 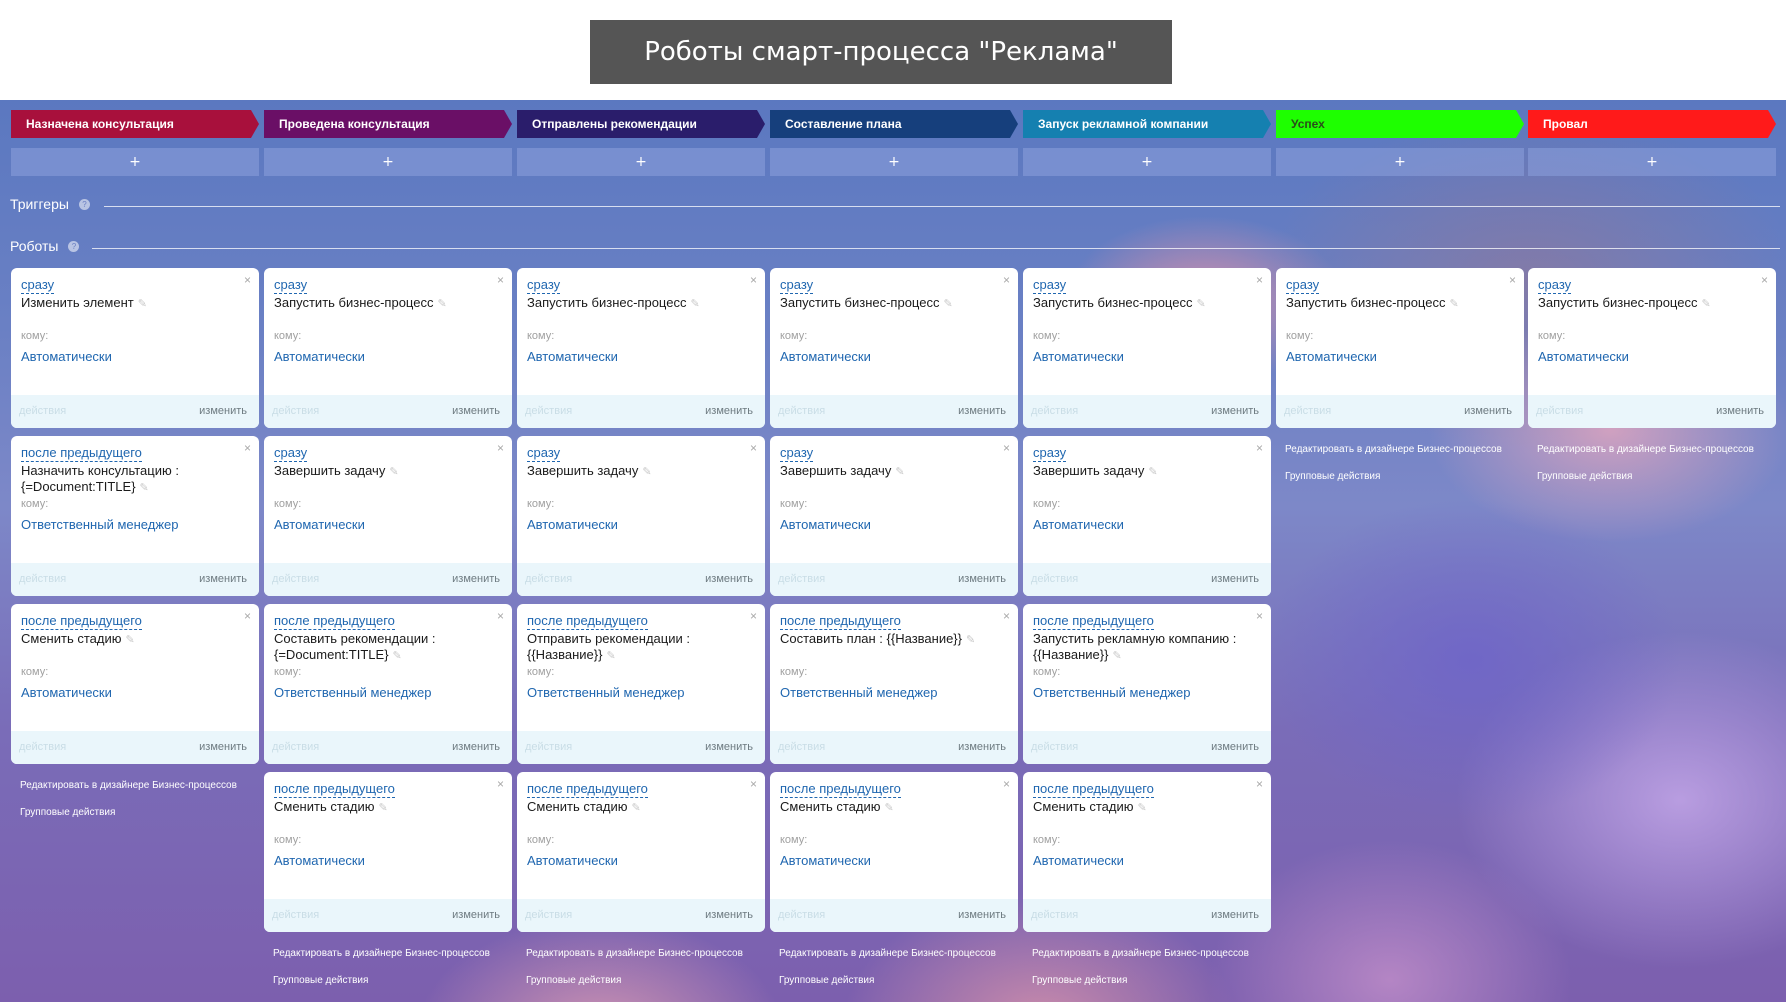 I want to click on stage-tab: Успех, so click(x=1400, y=124).